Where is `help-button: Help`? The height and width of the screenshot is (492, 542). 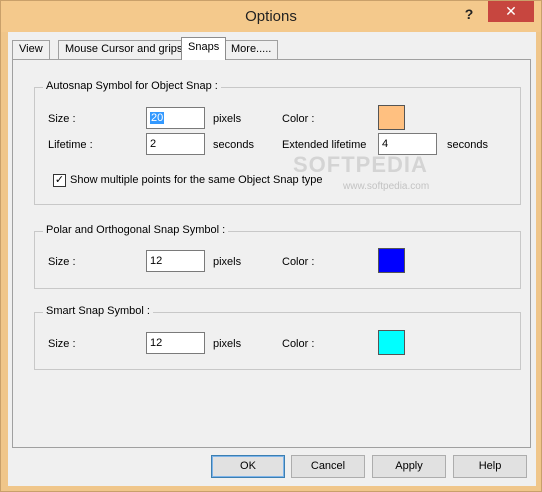
help-button: Help is located at coordinates (490, 466).